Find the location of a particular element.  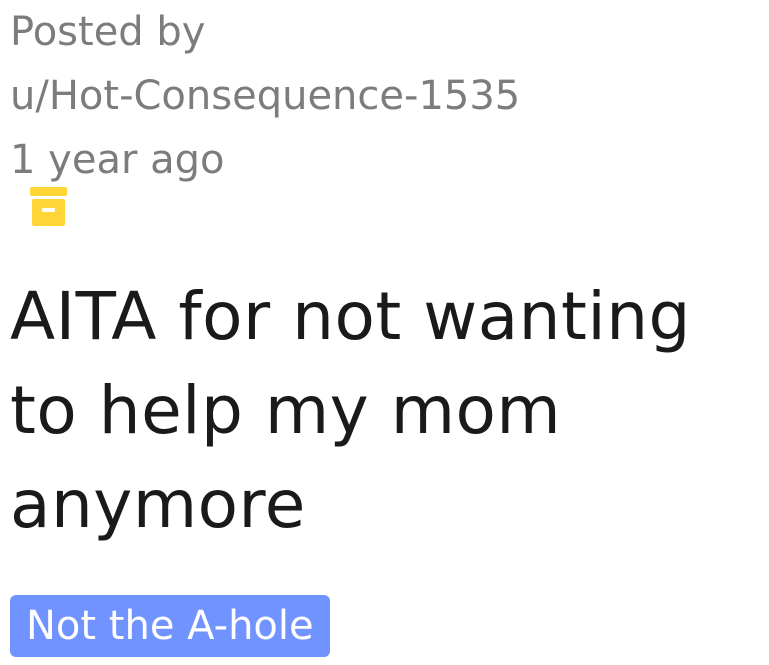

posted-by-label: Posted by is located at coordinates (108, 32).